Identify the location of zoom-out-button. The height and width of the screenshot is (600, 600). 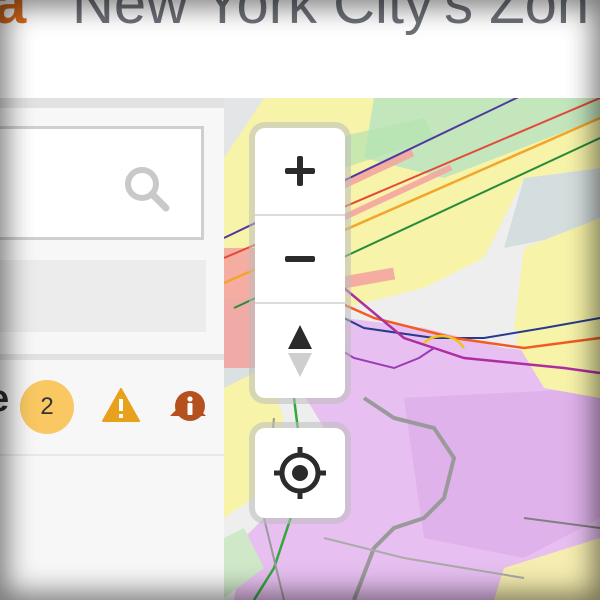
(300, 260).